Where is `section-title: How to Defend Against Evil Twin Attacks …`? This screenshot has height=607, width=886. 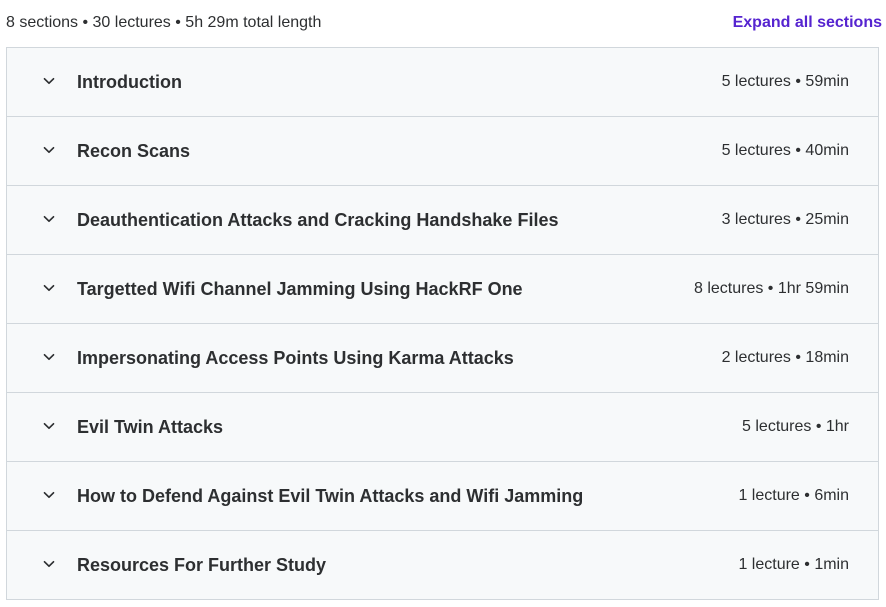
section-title: How to Defend Against Evil Twin Attacks … is located at coordinates (330, 495).